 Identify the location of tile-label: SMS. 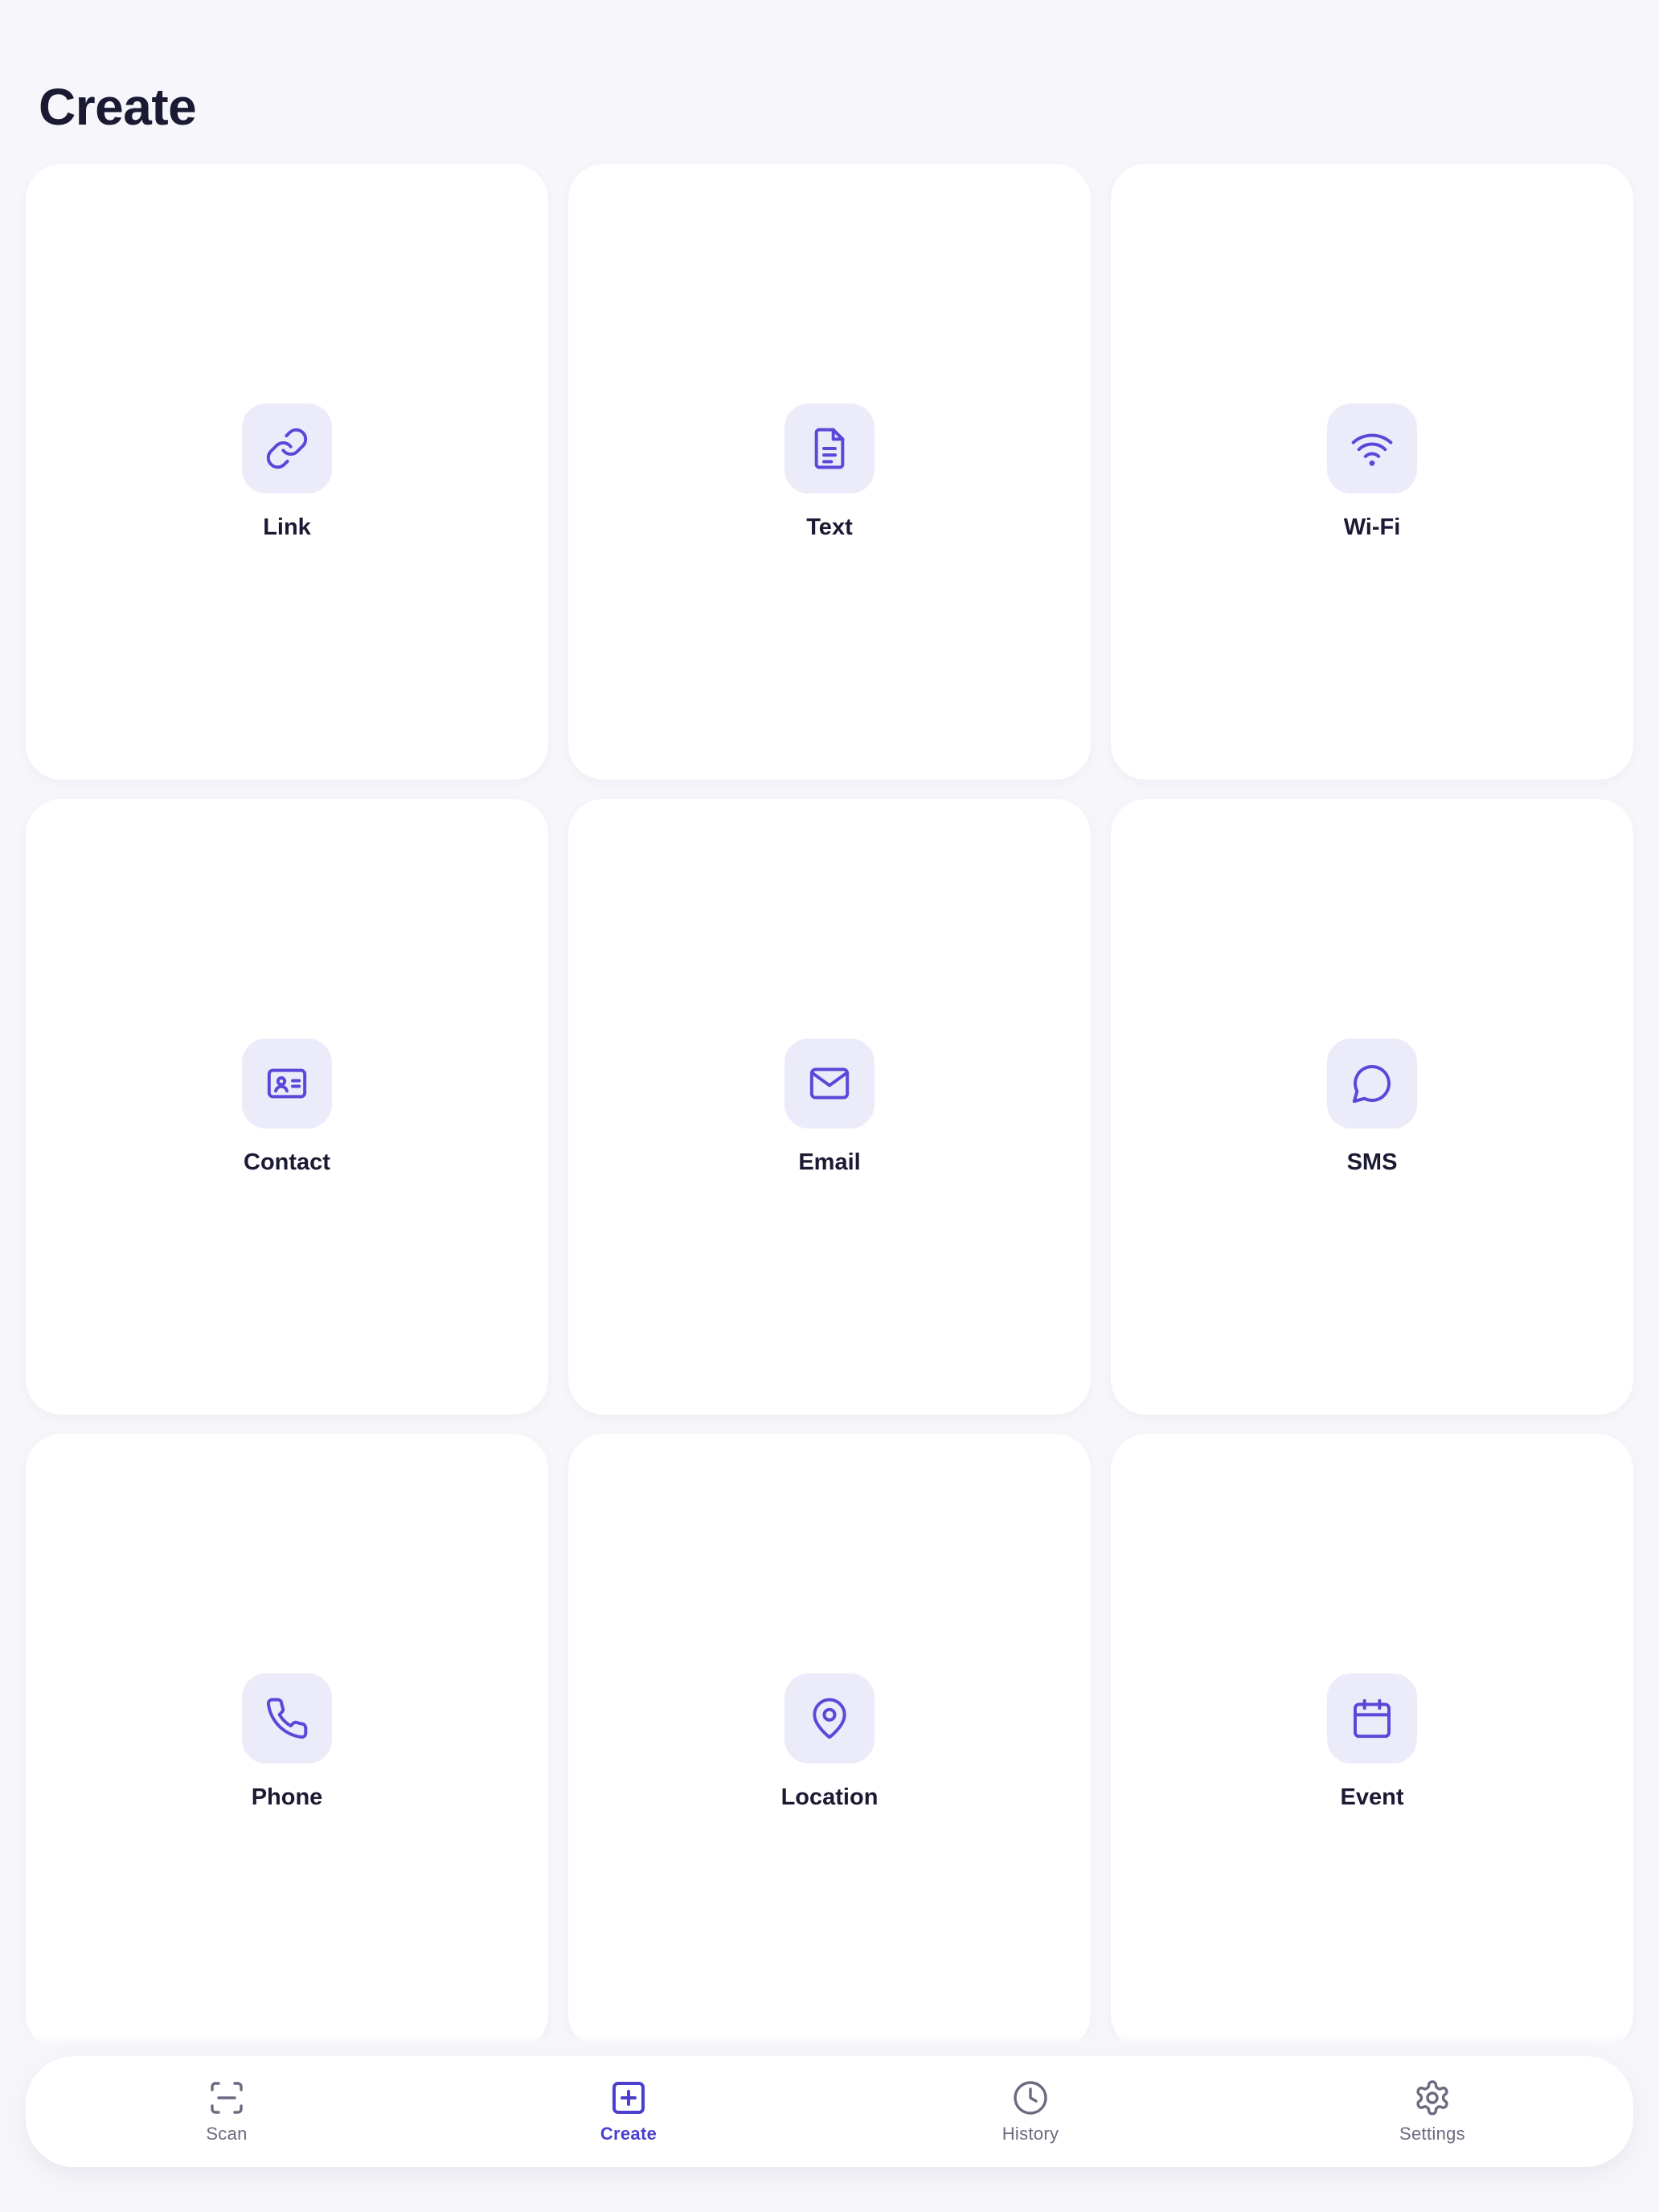
(1372, 1162).